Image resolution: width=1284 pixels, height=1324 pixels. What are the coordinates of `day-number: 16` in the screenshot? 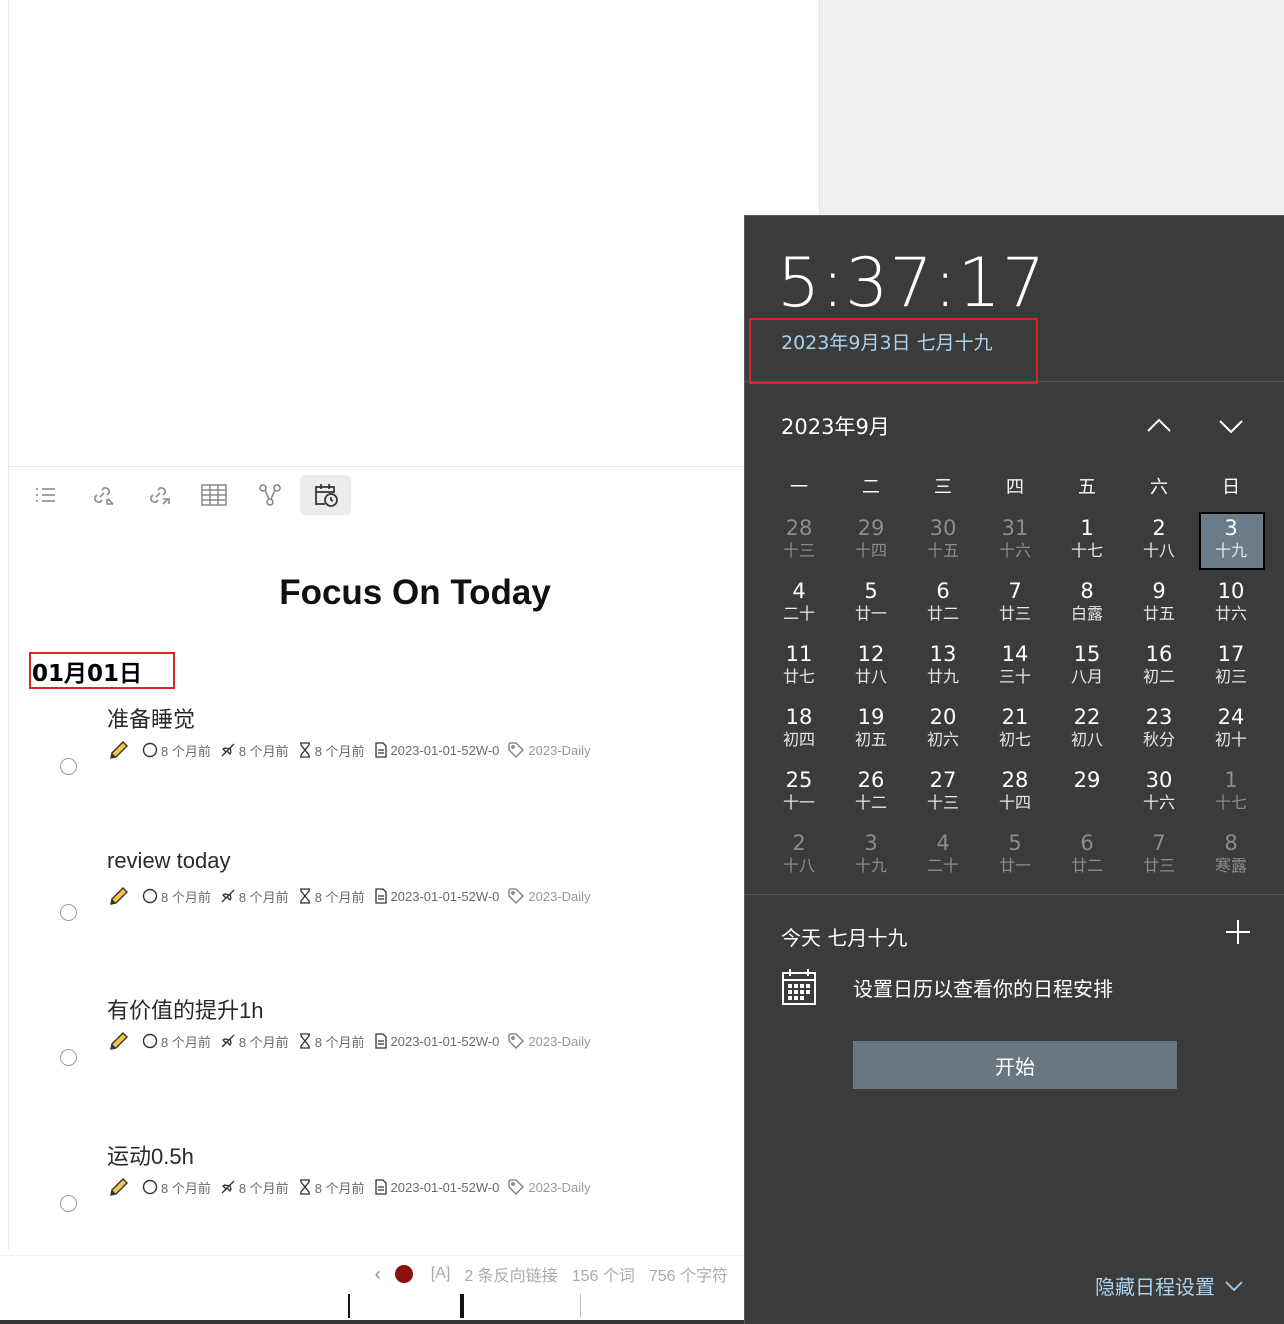 It's located at (1159, 654).